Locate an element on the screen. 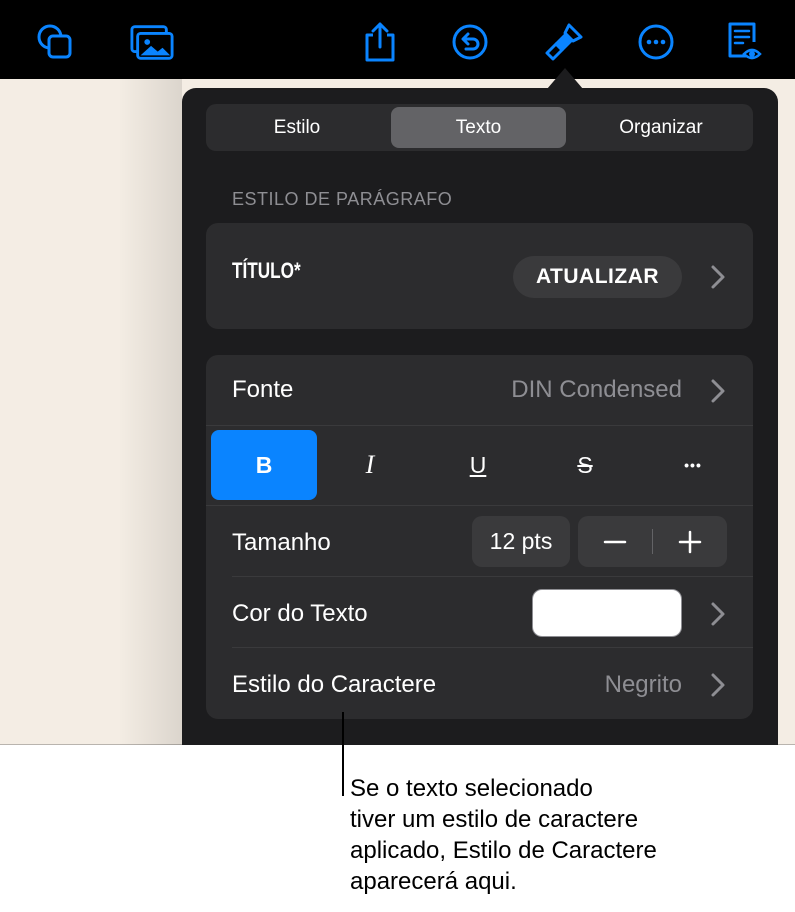 The height and width of the screenshot is (912, 795). format-tabs: Estilo Texto Organizar is located at coordinates (479, 127).